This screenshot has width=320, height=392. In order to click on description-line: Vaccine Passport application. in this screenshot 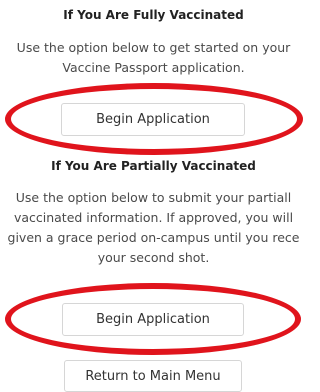, I will do `click(153, 67)`.